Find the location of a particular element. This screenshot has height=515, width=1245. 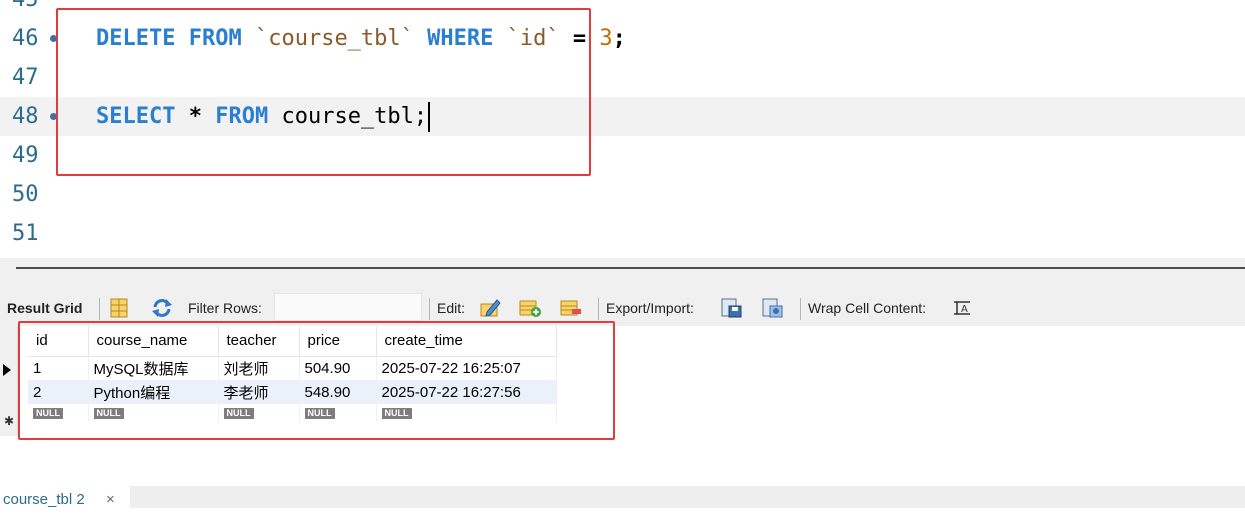

wrap-cell-icon: A is located at coordinates (962, 308).